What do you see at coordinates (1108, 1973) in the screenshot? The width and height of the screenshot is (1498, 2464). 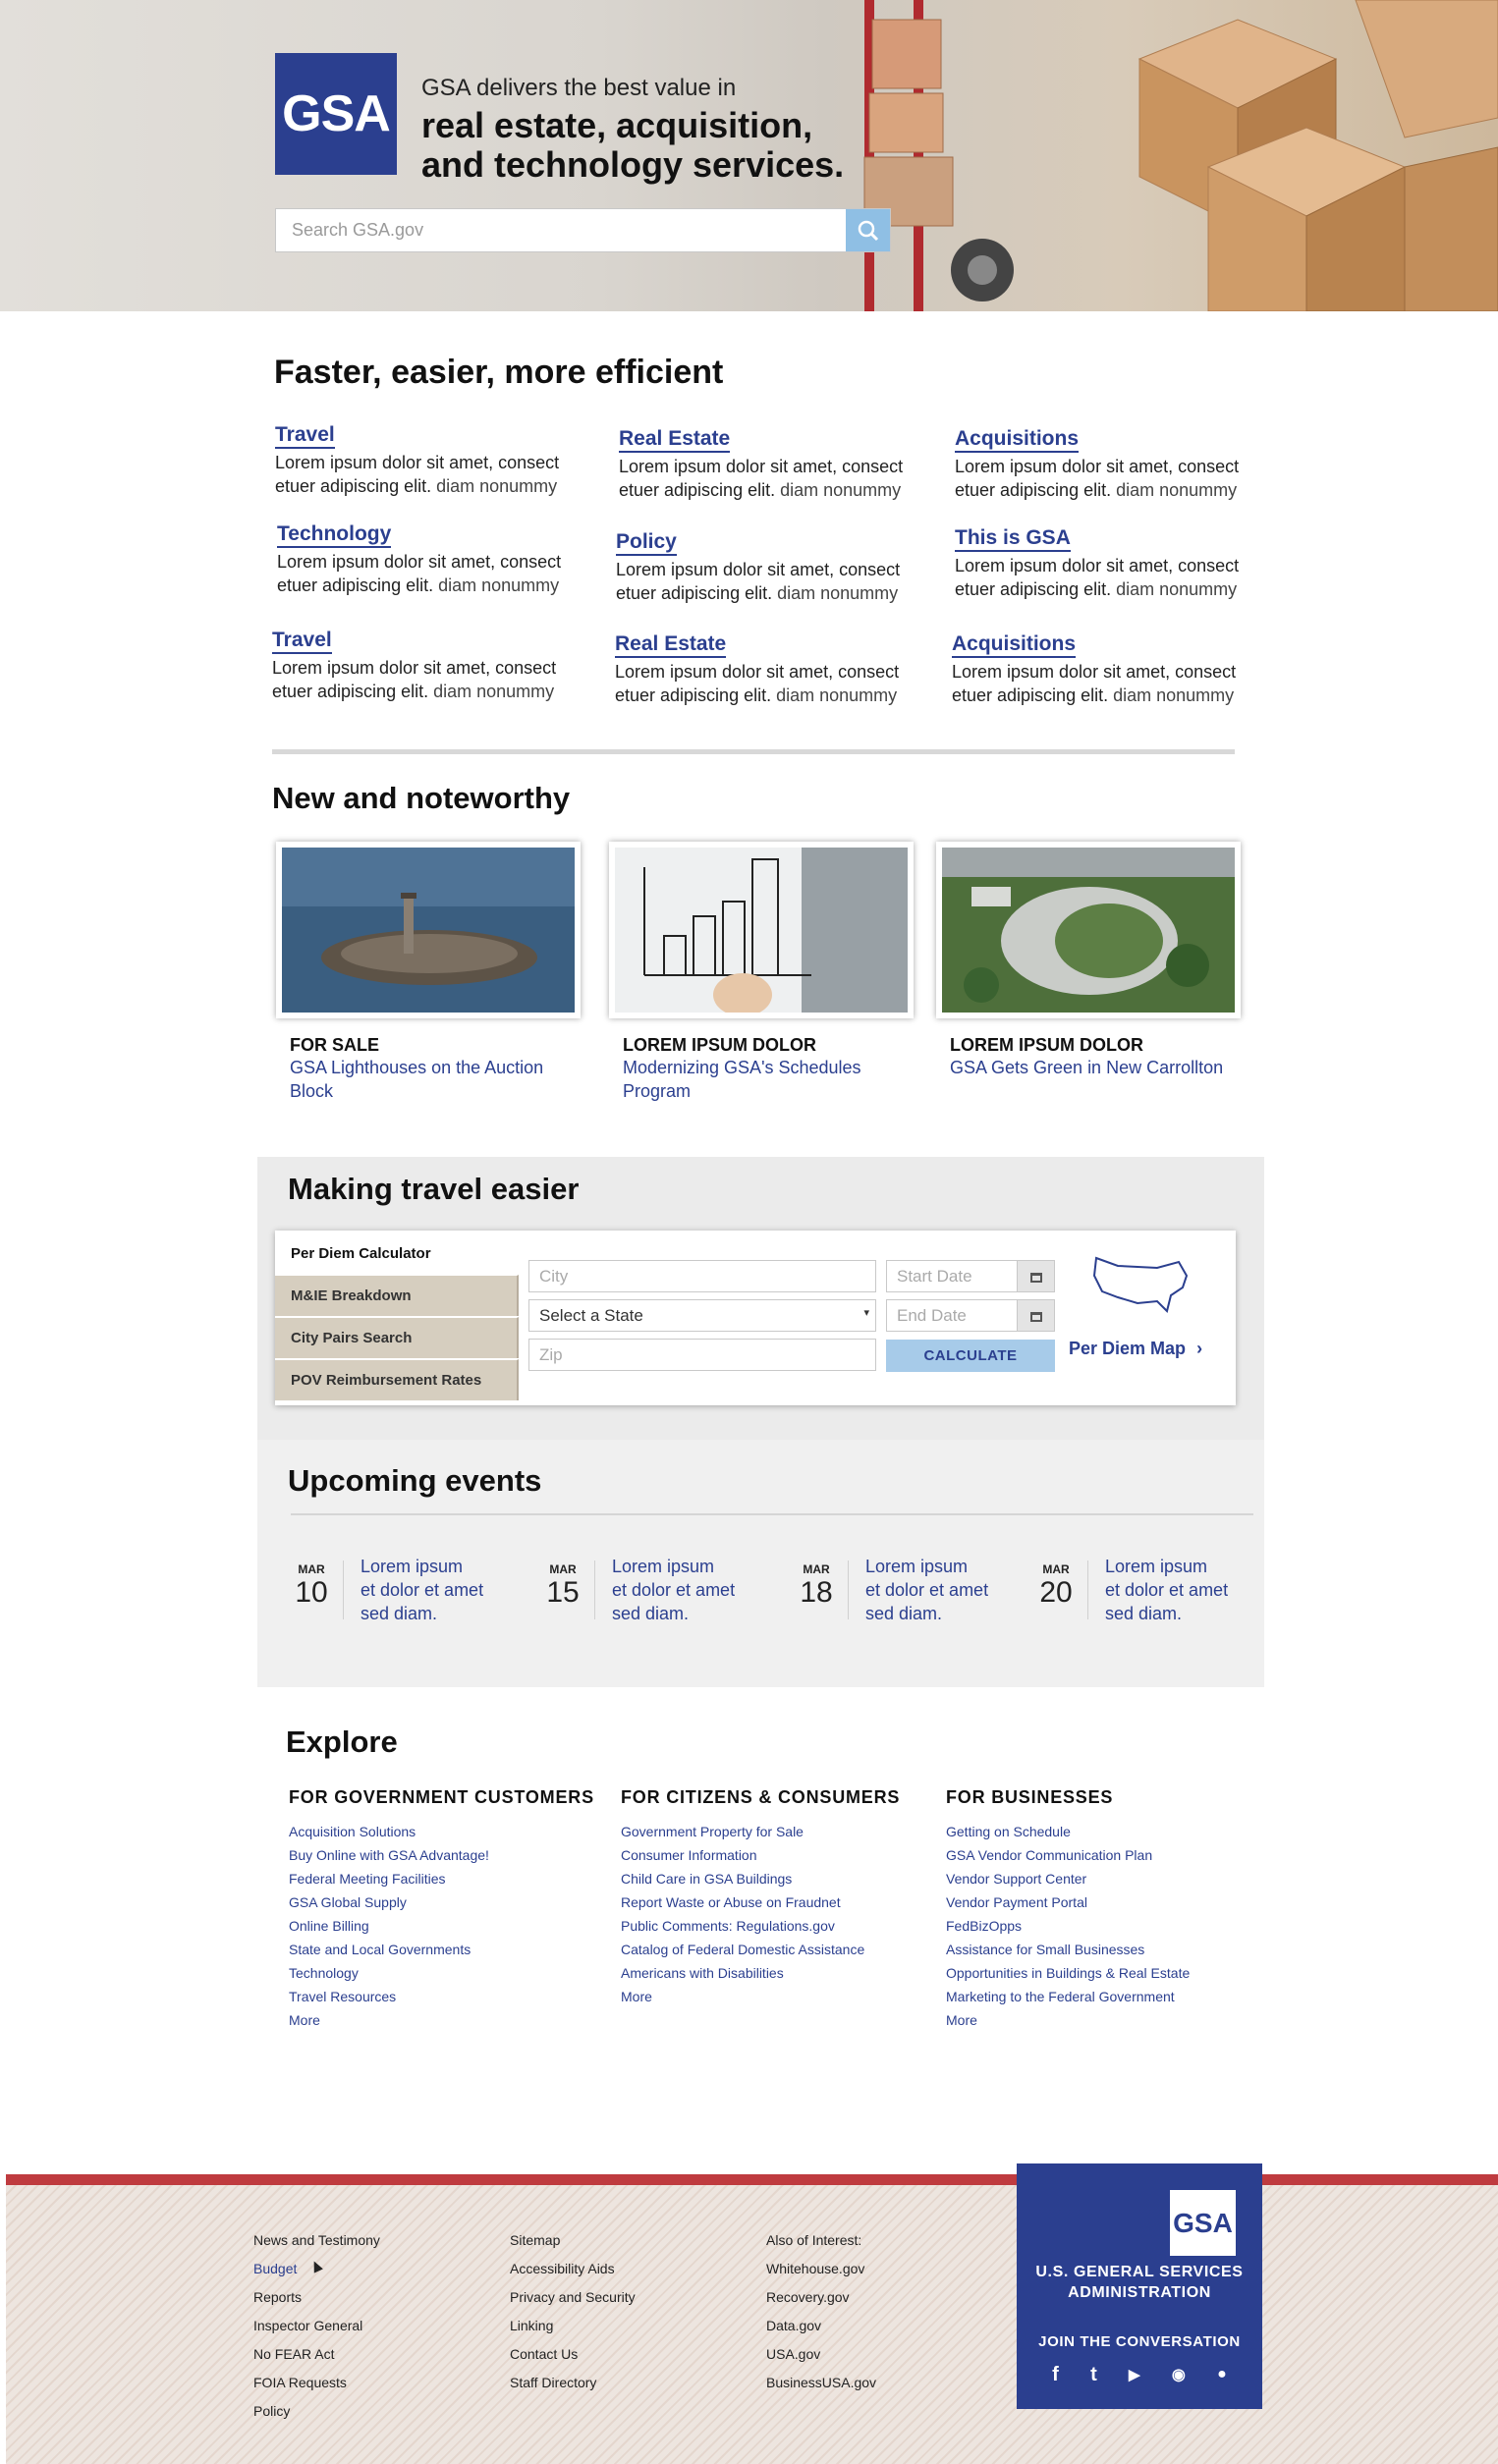 I see `explore-link: Opportunities in Buildings & Real Estate` at bounding box center [1108, 1973].